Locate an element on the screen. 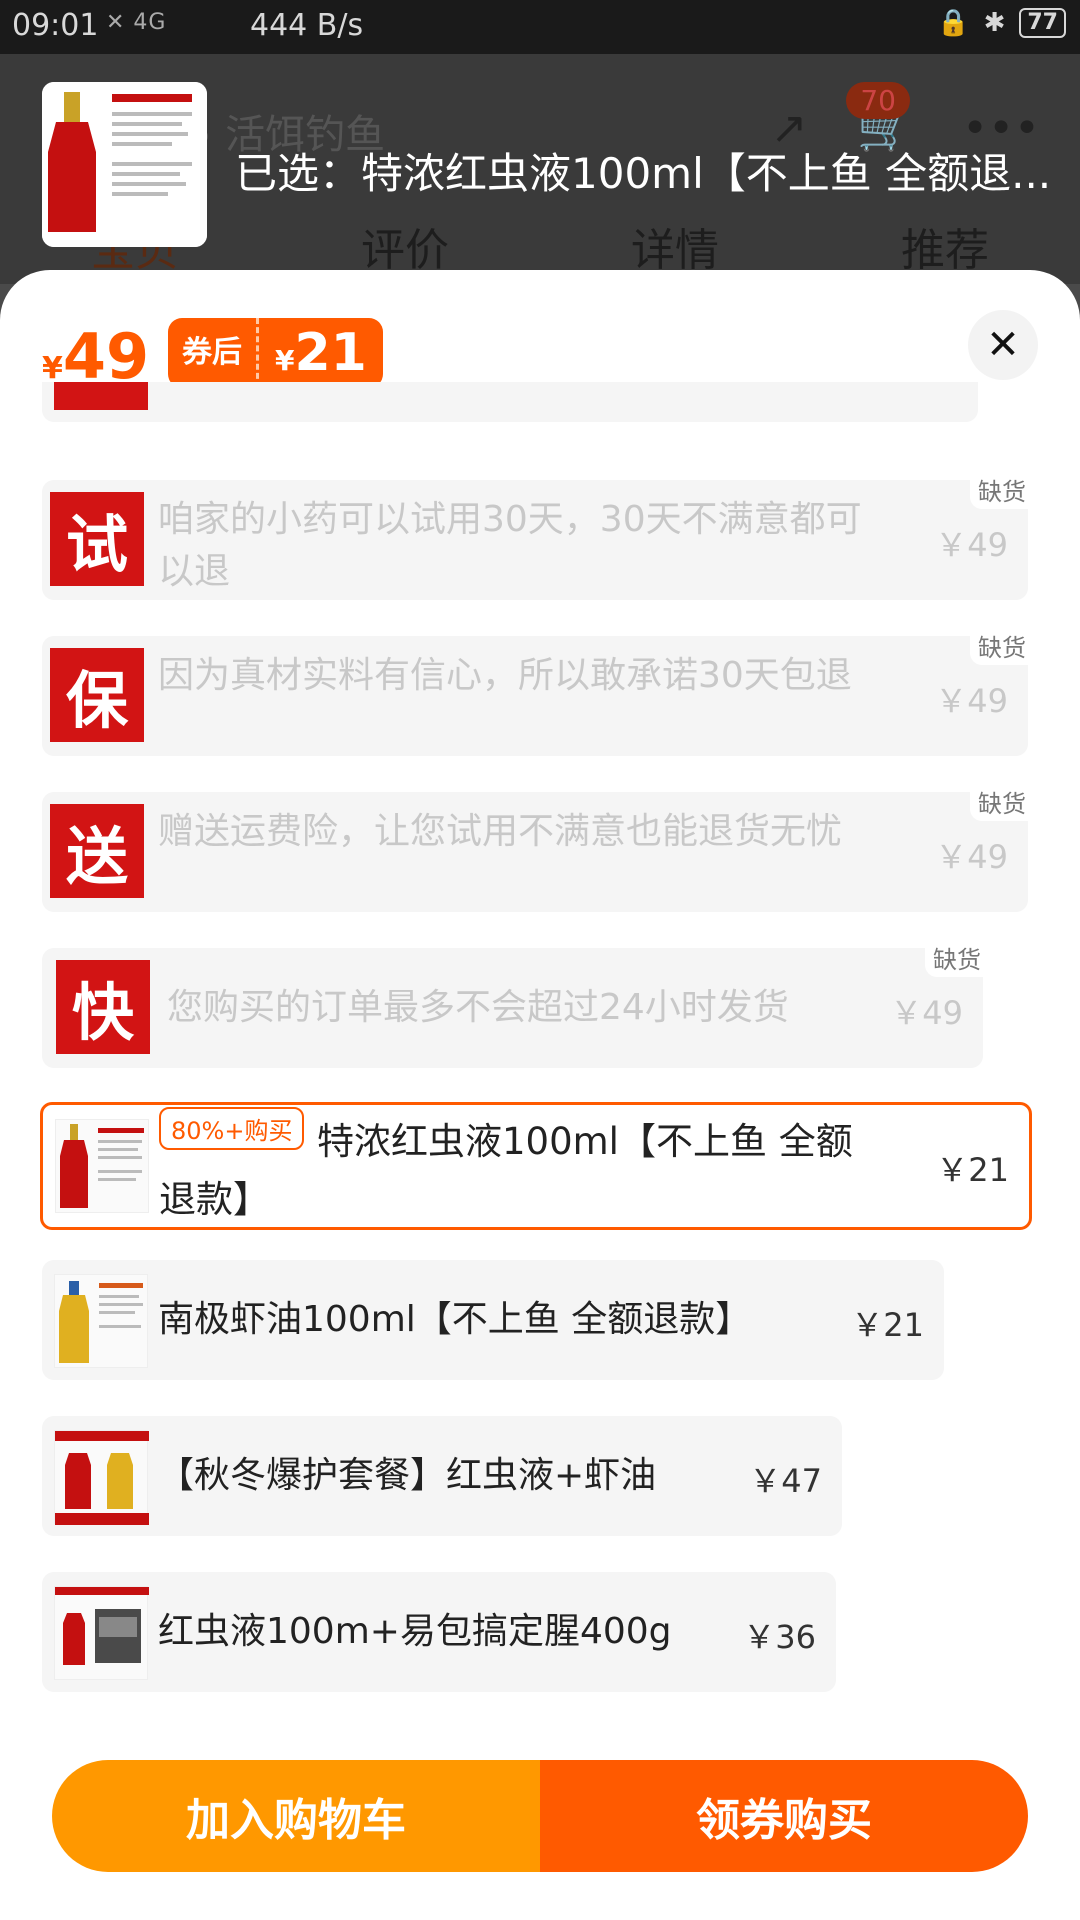 The image size is (1080, 1920). net-speed: 444 B/s is located at coordinates (307, 25).